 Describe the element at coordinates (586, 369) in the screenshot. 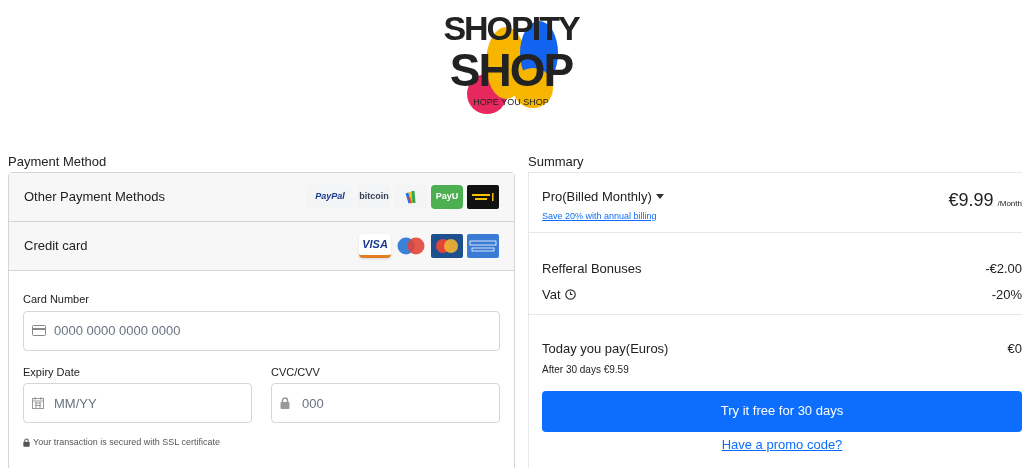

I see `after-trial-note: After 30 days €9.59` at that location.